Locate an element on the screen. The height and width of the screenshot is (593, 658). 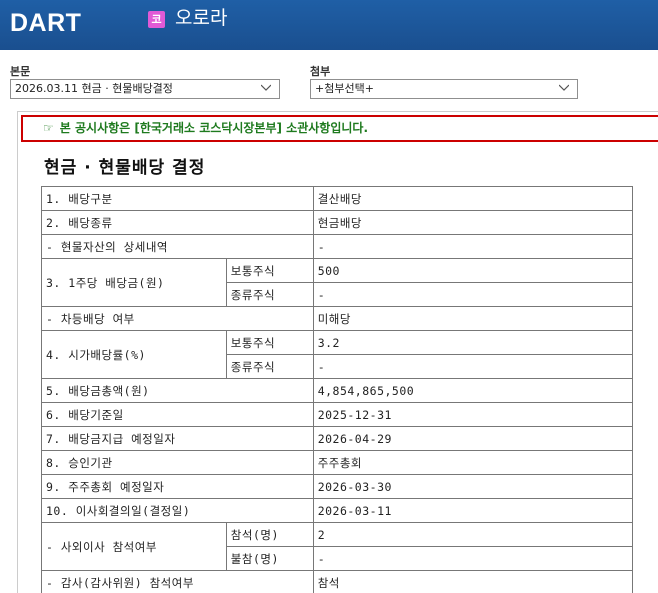
body-select-value: 2026.03.11 현금 · 현물배당결정 is located at coordinates (94, 88).